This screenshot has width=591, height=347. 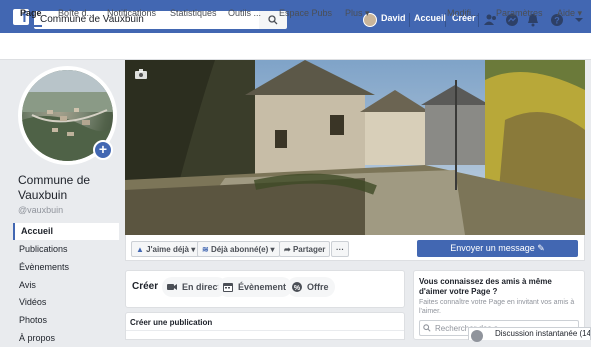 What do you see at coordinates (262, 287) in the screenshot?
I see `create-event-label: Évènement` at bounding box center [262, 287].